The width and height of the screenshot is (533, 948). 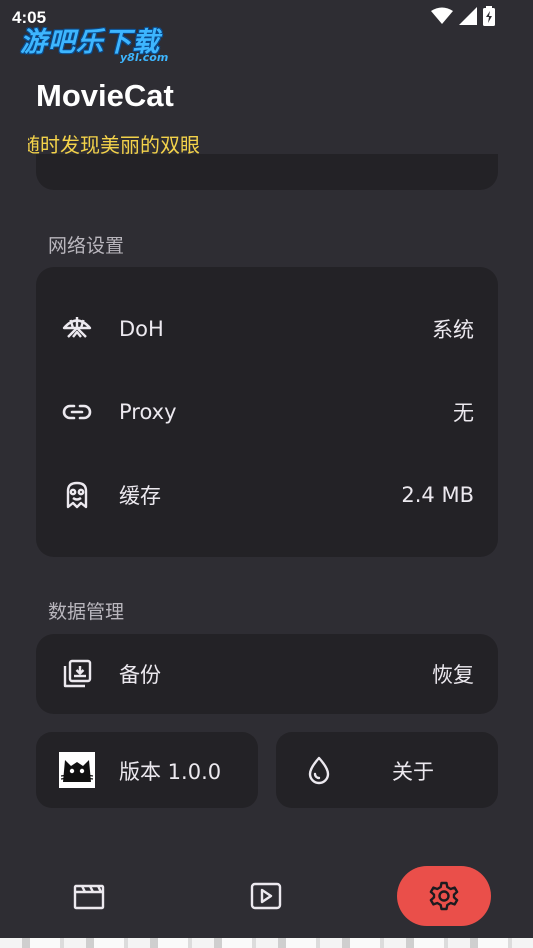 What do you see at coordinates (140, 675) in the screenshot?
I see `backup-label: 备份` at bounding box center [140, 675].